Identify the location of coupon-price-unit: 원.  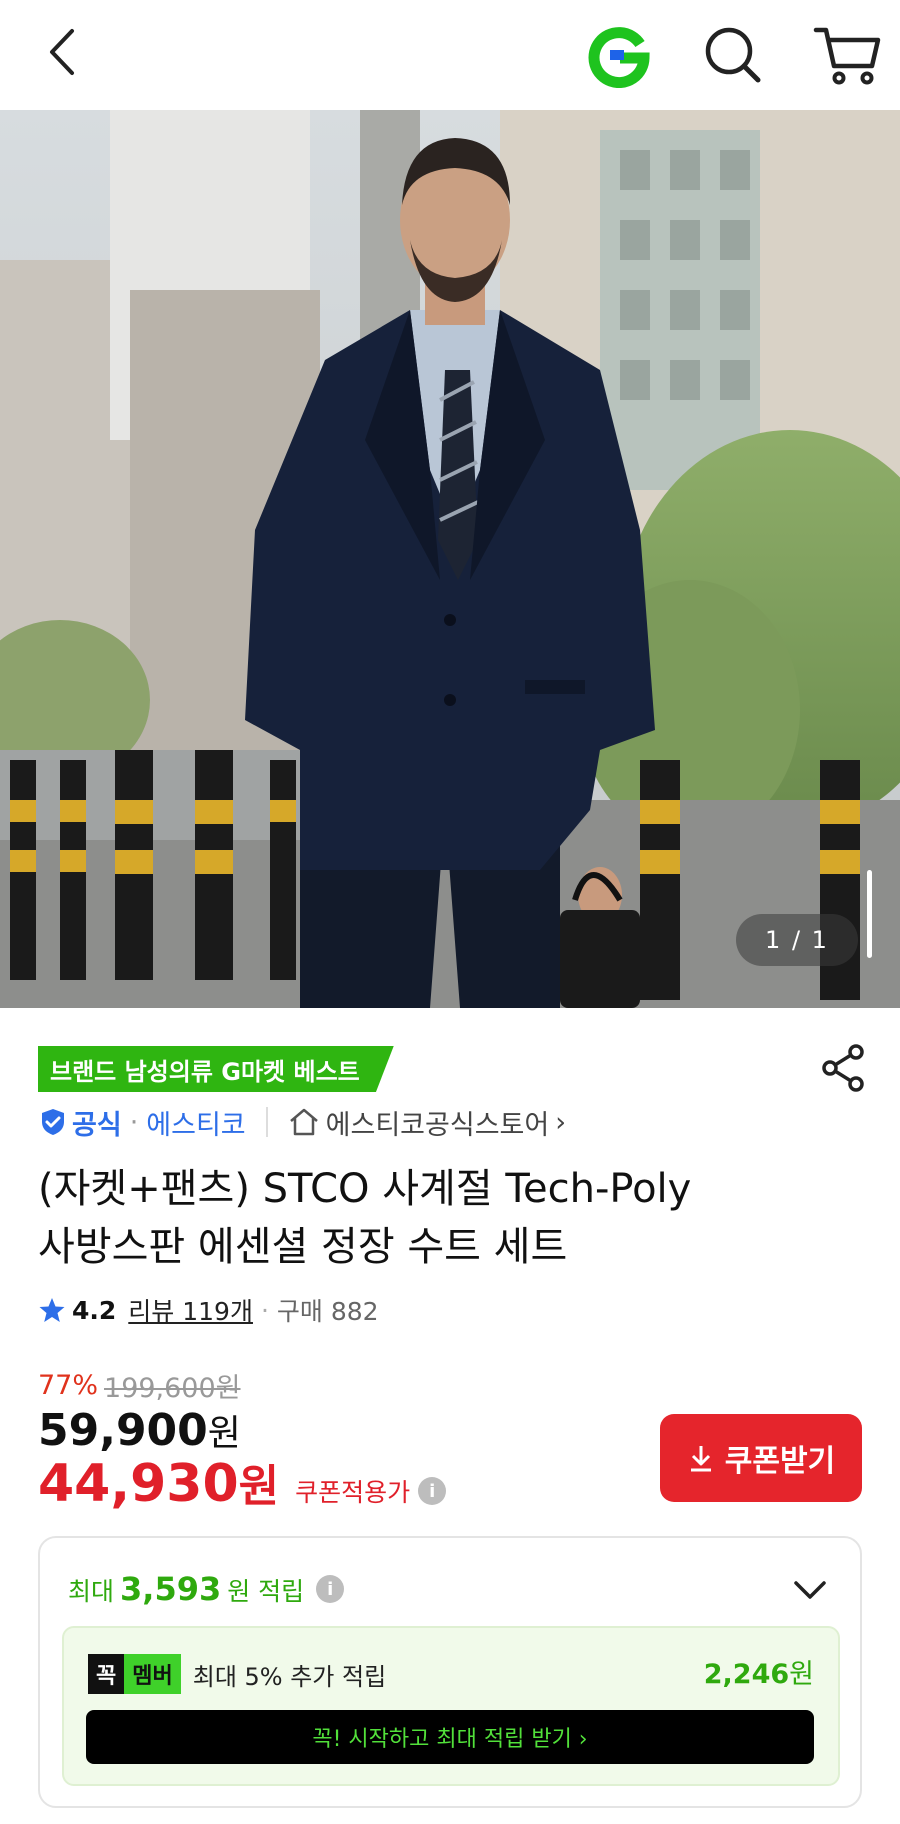
(259, 1486).